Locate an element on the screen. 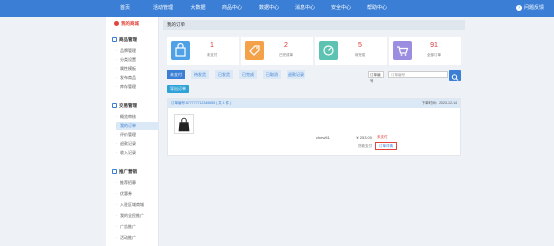  order-detail-button: 订单详情 is located at coordinates (386, 146).